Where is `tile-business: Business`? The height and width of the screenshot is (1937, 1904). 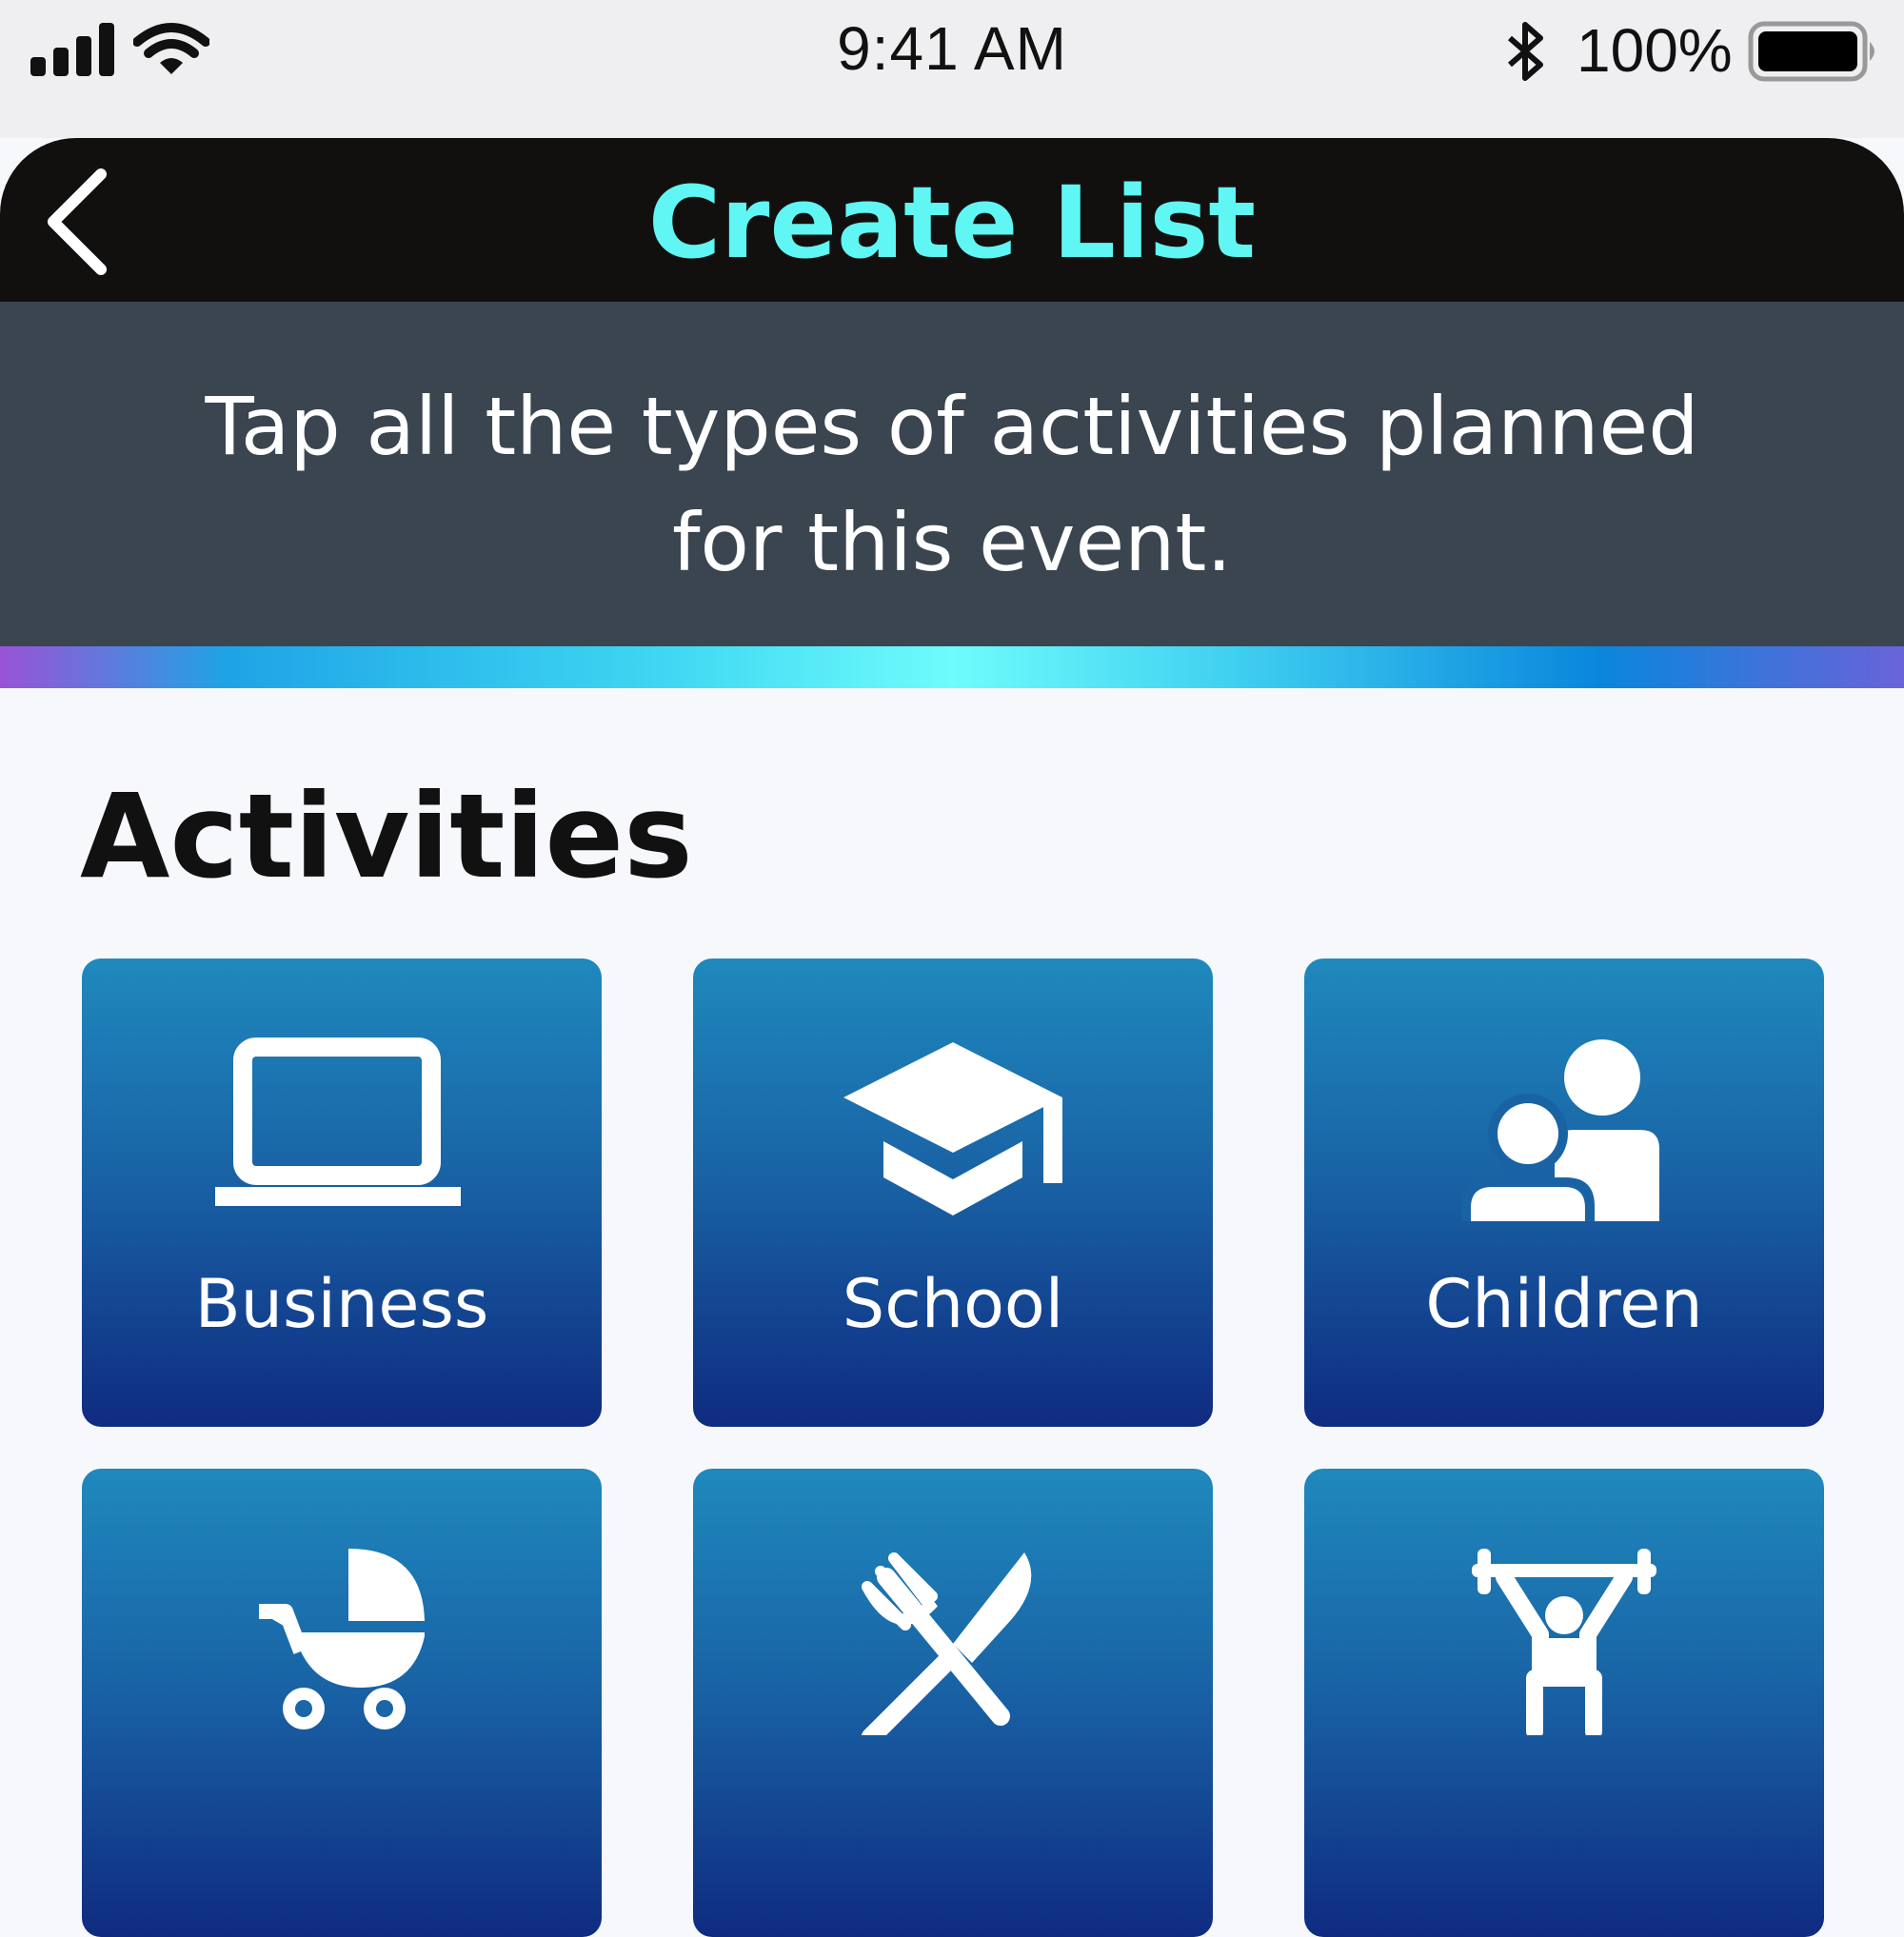 tile-business: Business is located at coordinates (342, 1193).